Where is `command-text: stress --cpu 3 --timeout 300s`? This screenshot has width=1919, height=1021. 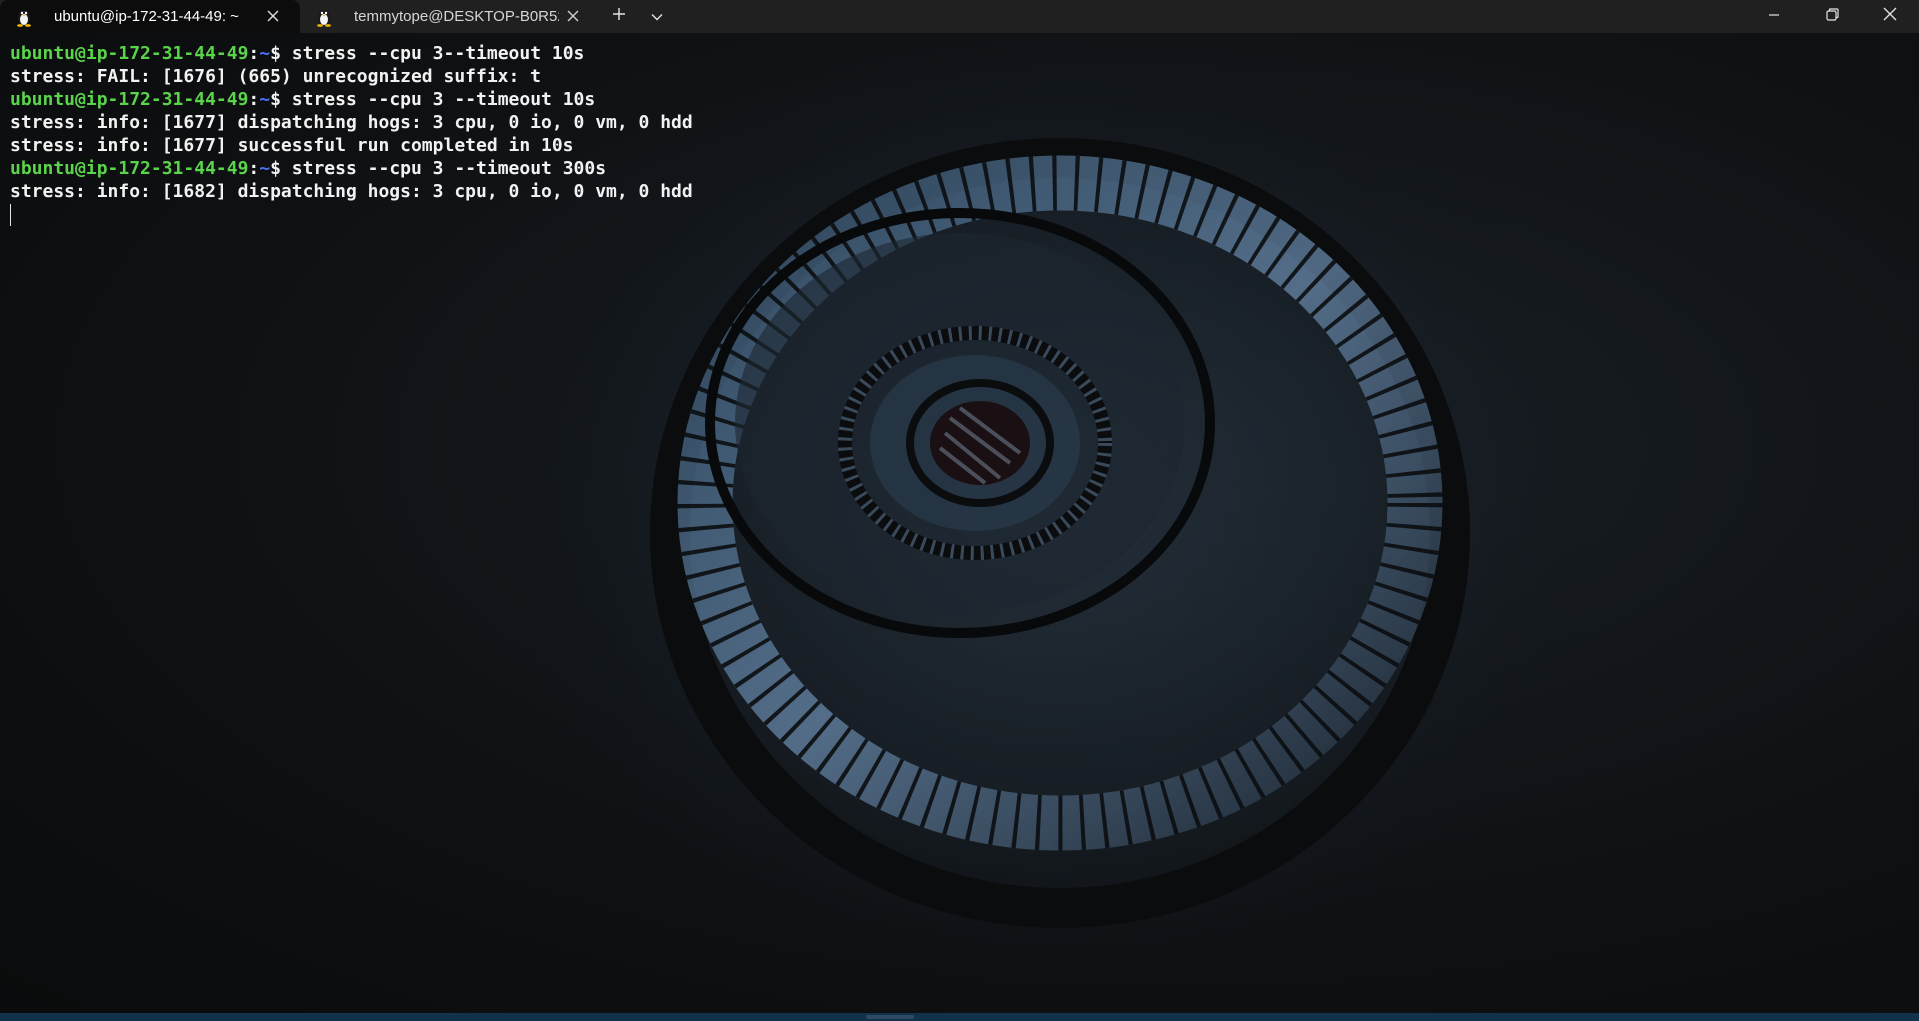 command-text: stress --cpu 3 --timeout 300s is located at coordinates (449, 168).